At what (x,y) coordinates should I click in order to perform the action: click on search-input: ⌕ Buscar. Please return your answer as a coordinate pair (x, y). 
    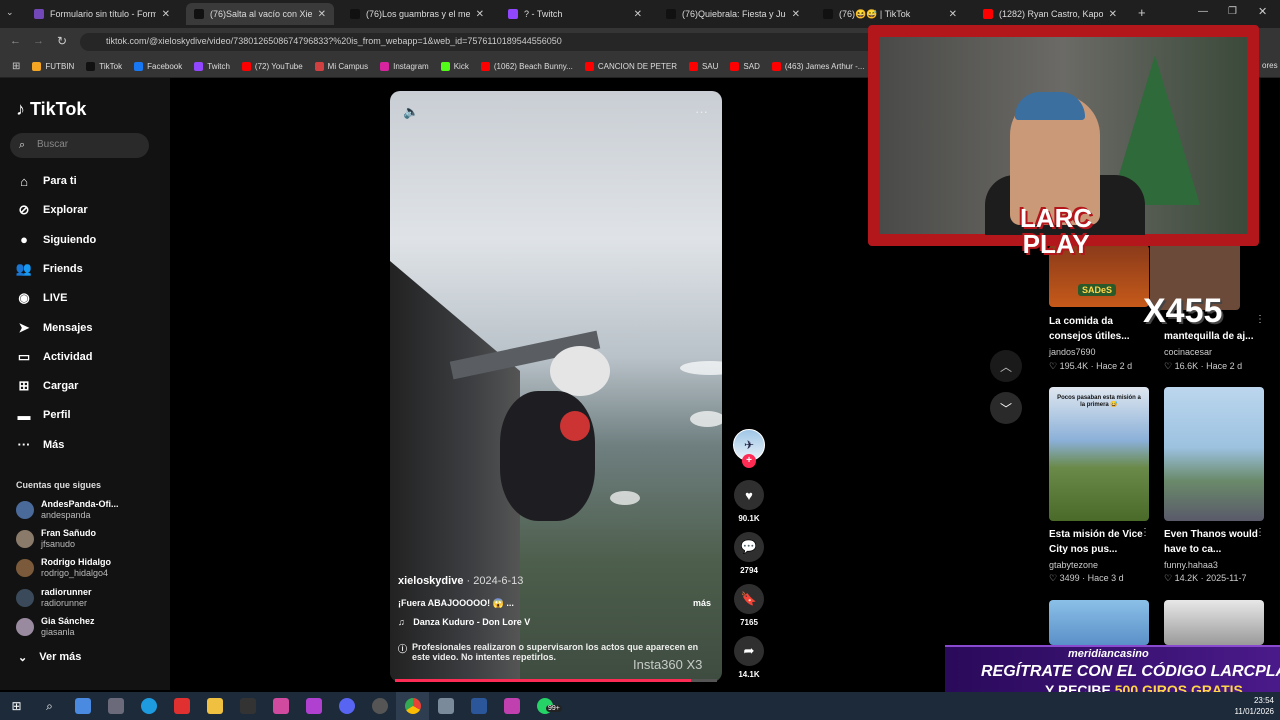
    Looking at the image, I should click on (79, 145).